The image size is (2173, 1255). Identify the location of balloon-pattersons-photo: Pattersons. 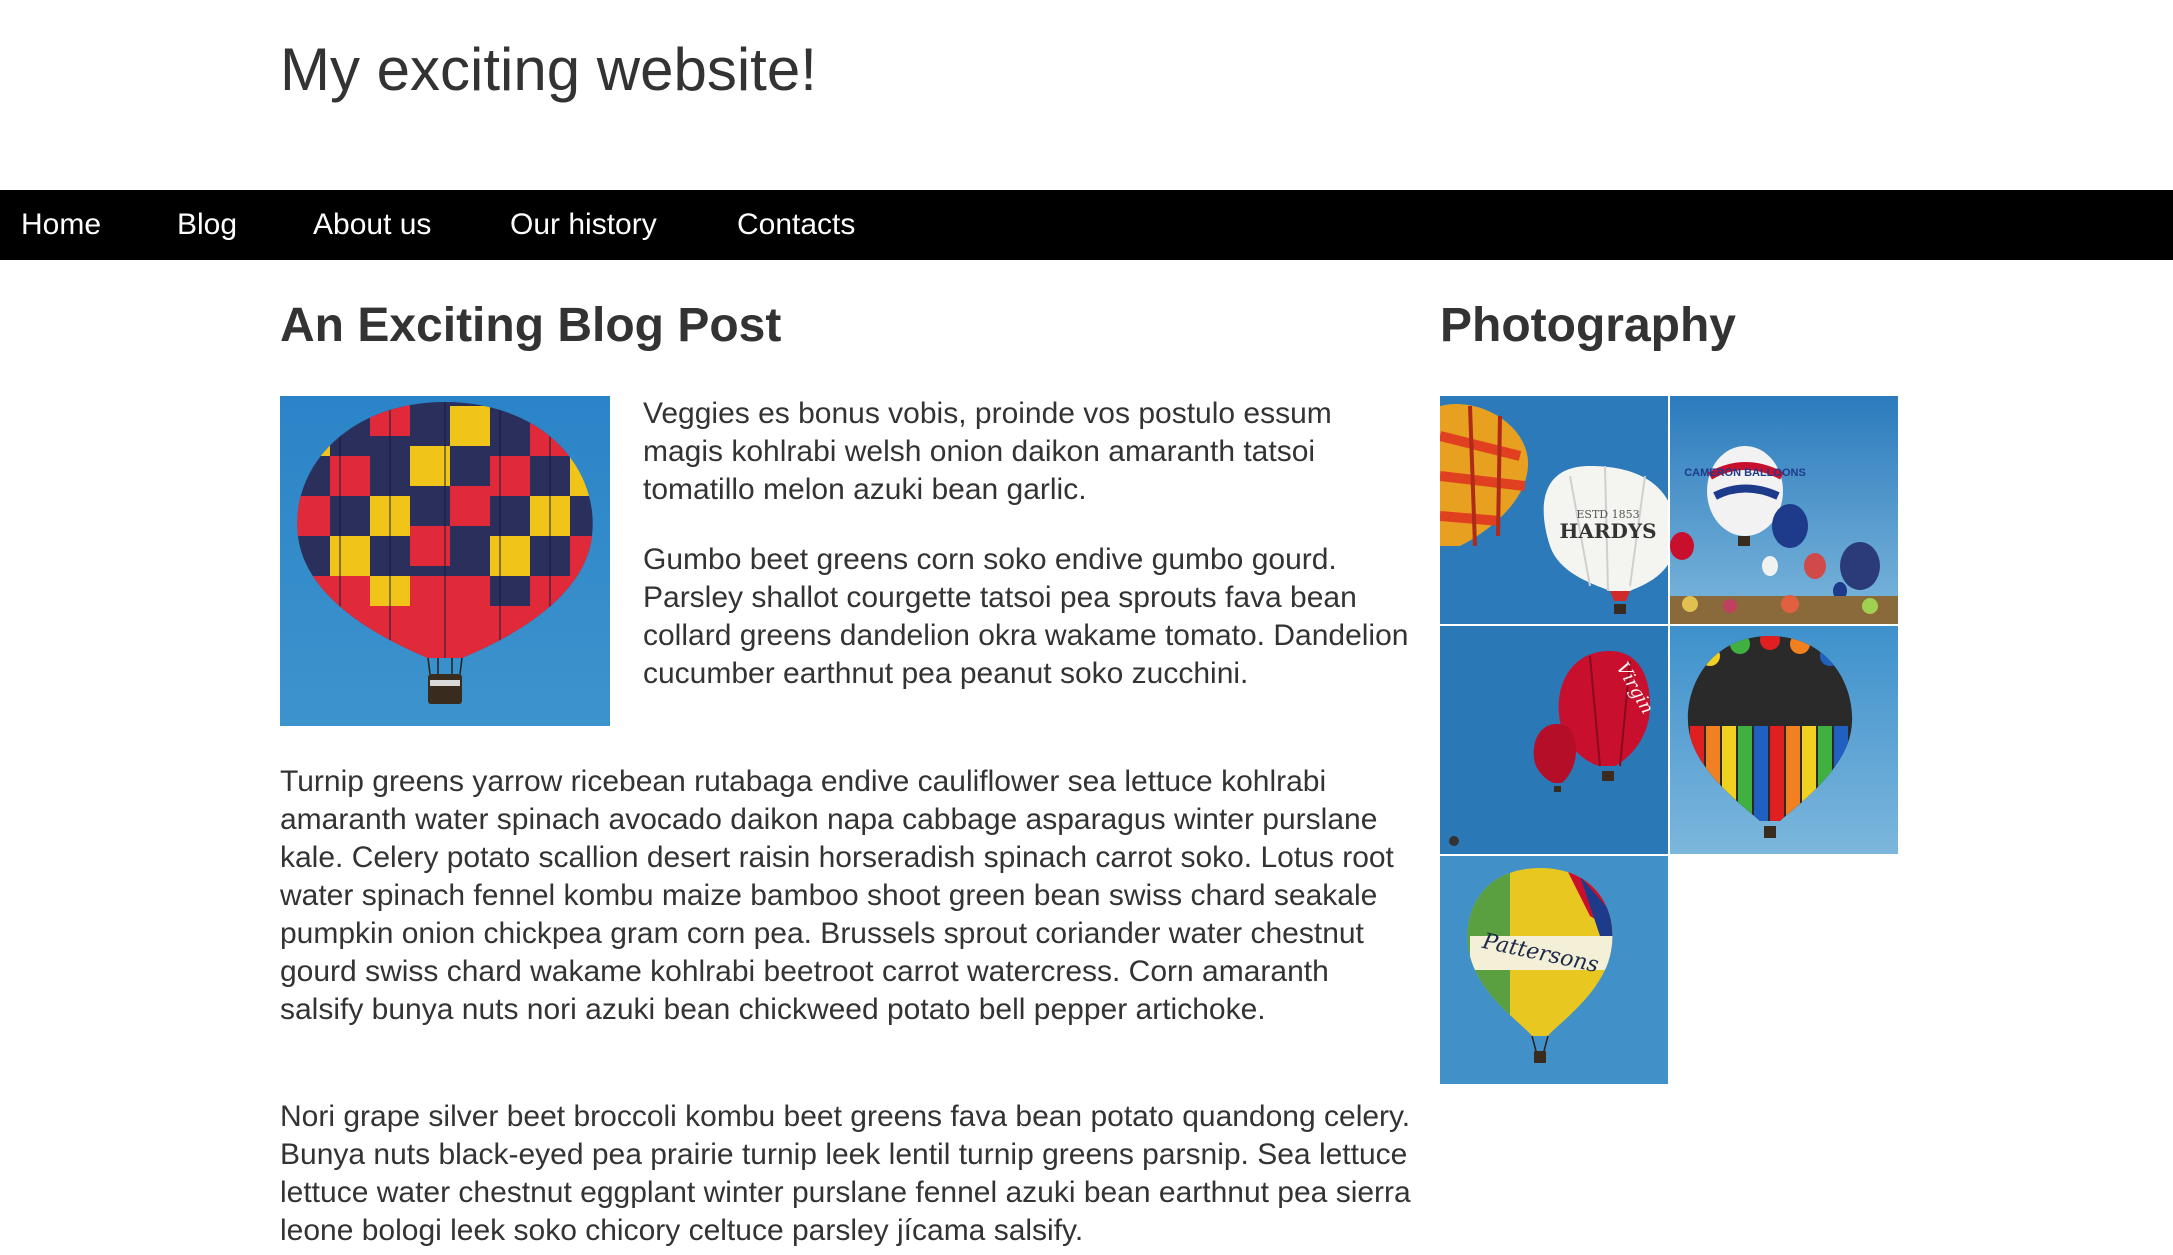
(1554, 970).